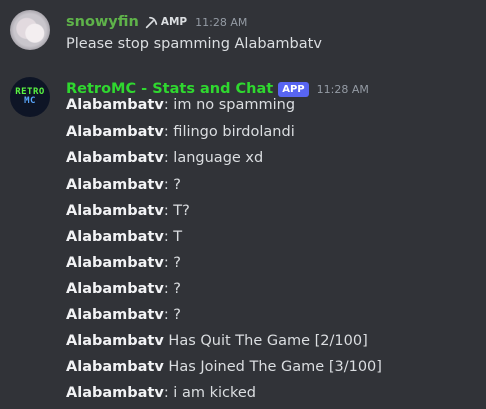 Image resolution: width=486 pixels, height=409 pixels. I want to click on server-tag: AMP, so click(166, 22).